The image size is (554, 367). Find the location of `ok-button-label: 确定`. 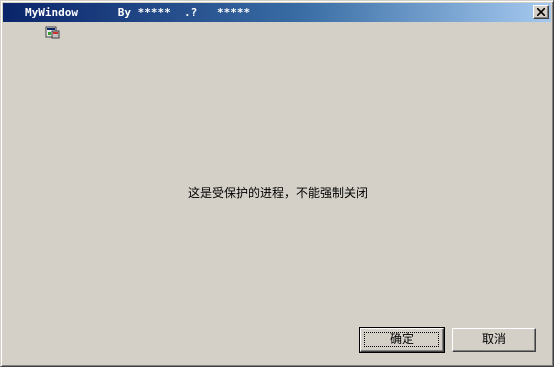

ok-button-label: 确定 is located at coordinates (401, 339).